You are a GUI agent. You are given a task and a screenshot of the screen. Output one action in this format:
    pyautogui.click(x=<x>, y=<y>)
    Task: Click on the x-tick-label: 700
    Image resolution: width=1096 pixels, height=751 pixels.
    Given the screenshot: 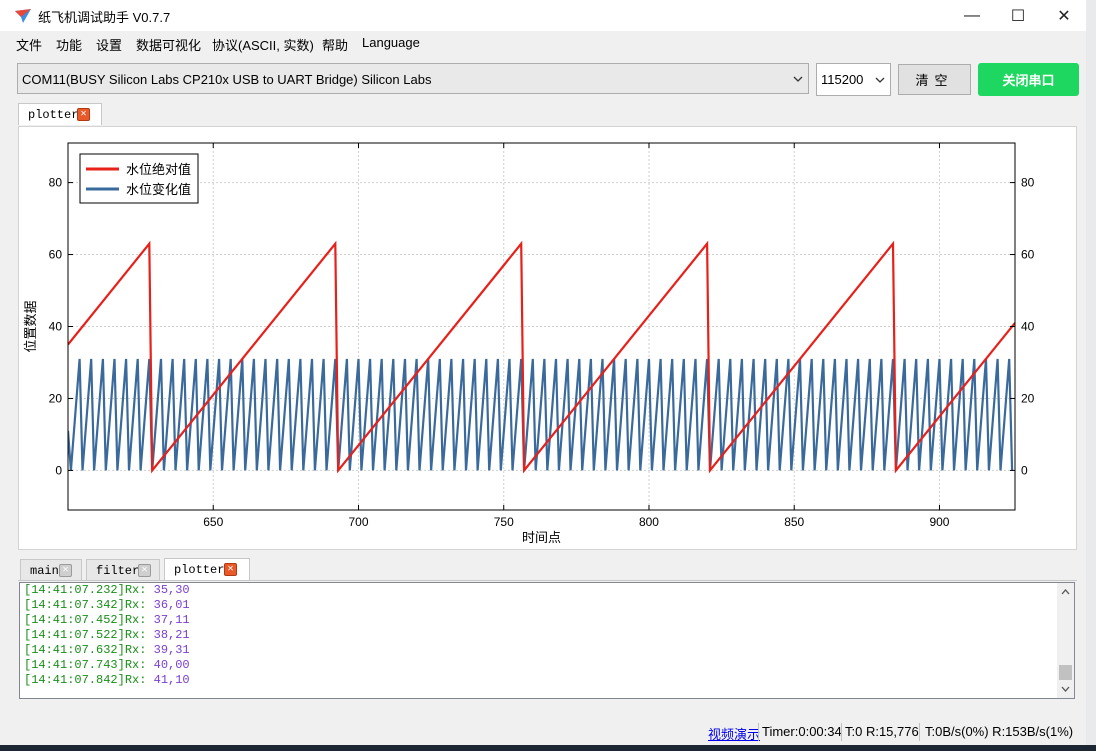 What is the action you would take?
    pyautogui.click(x=358, y=522)
    